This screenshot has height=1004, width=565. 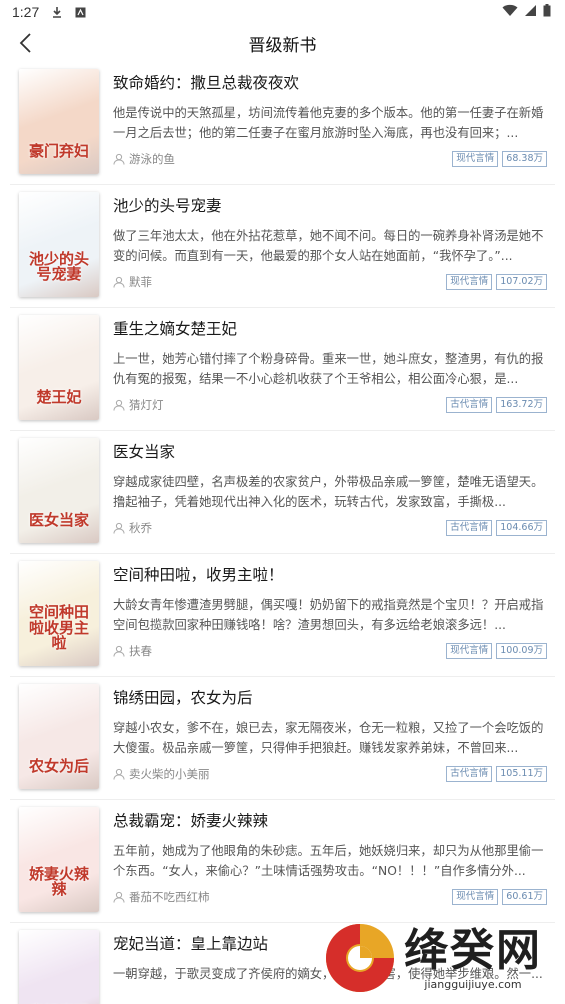 What do you see at coordinates (521, 774) in the screenshot?
I see `word-count-tag: 105.11万` at bounding box center [521, 774].